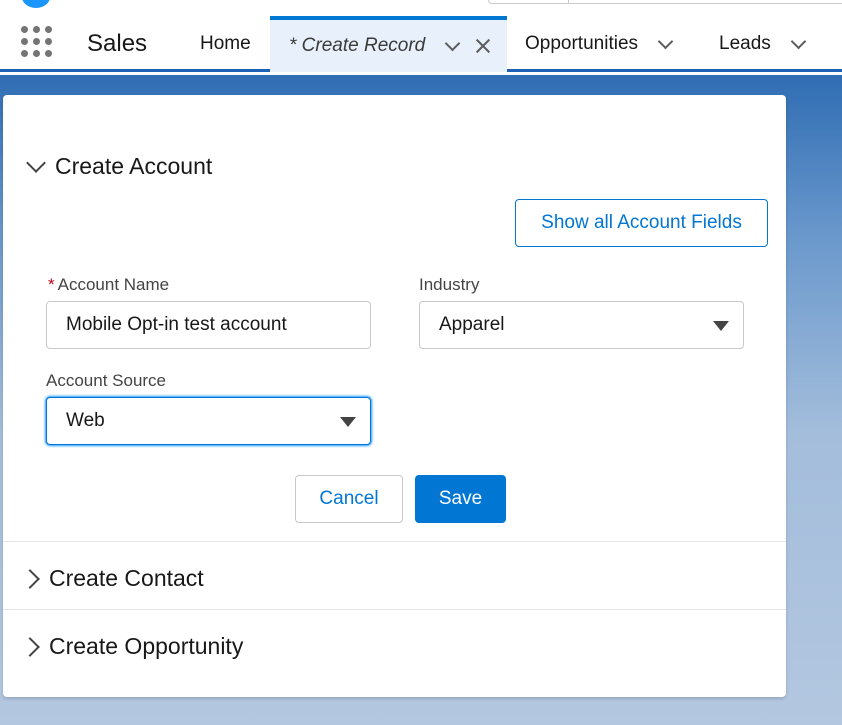 Image resolution: width=842 pixels, height=725 pixels. Describe the element at coordinates (394, 646) in the screenshot. I see `section-header-create-opportunity: Create Opportunity` at that location.